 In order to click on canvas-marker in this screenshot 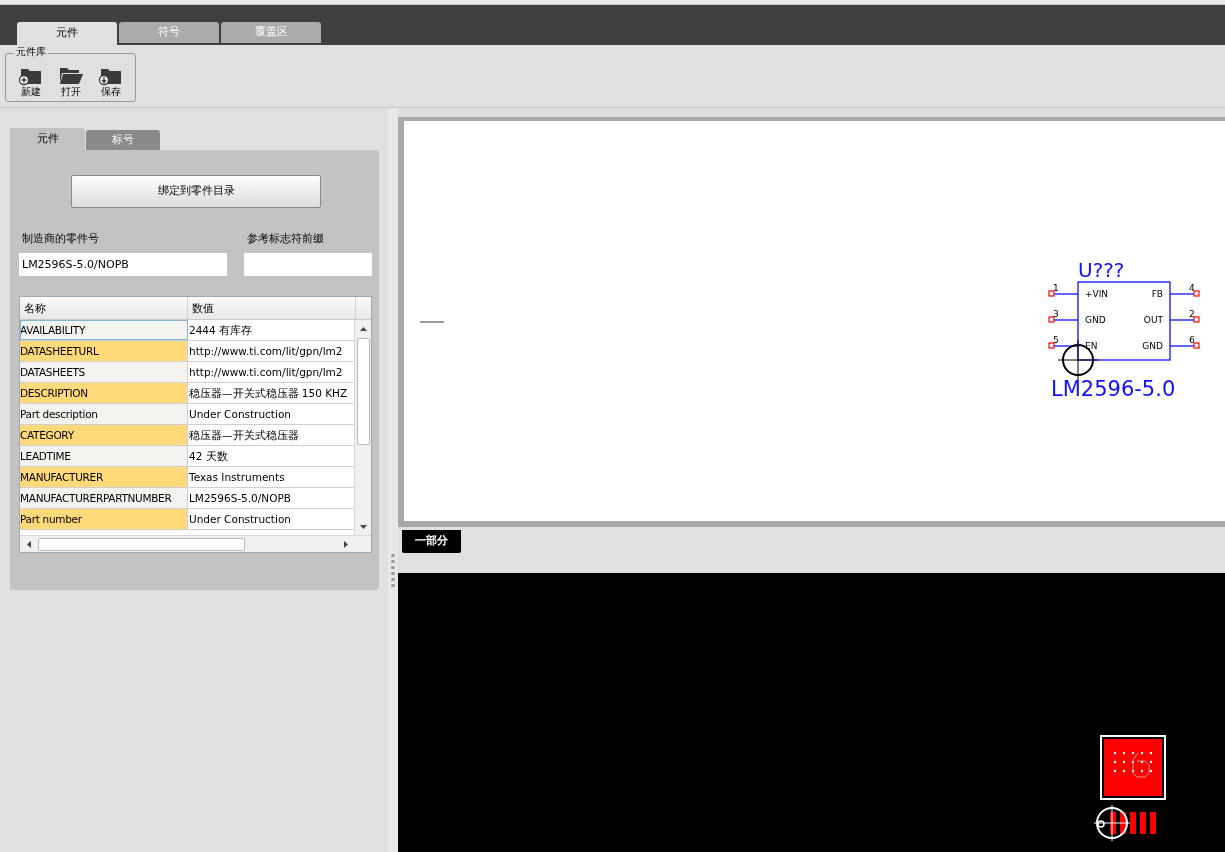, I will do `click(432, 322)`.